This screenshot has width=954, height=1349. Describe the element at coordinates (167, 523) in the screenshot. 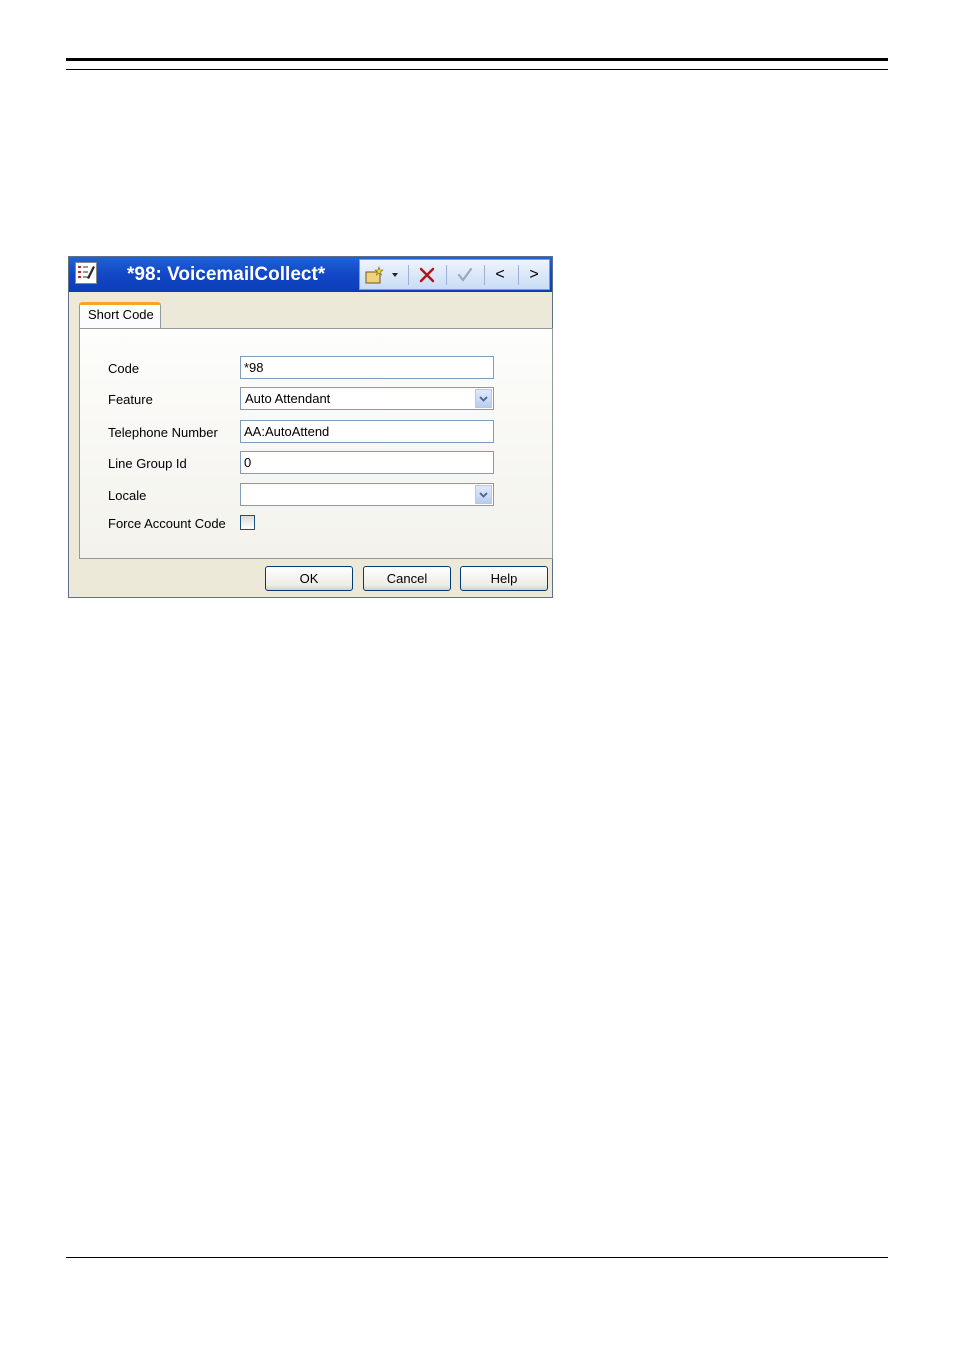

I see `force-account-code-label: Force Account Code` at that location.